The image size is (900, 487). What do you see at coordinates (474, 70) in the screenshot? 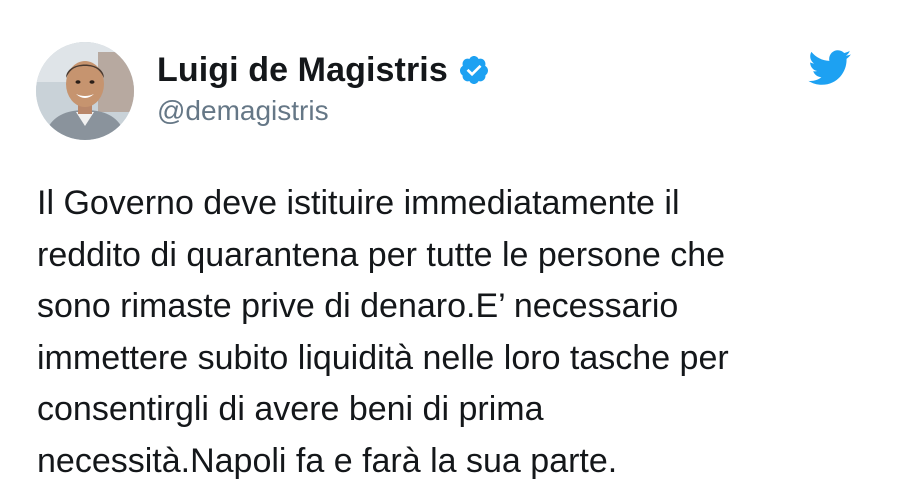
I see `verified-badge-icon` at bounding box center [474, 70].